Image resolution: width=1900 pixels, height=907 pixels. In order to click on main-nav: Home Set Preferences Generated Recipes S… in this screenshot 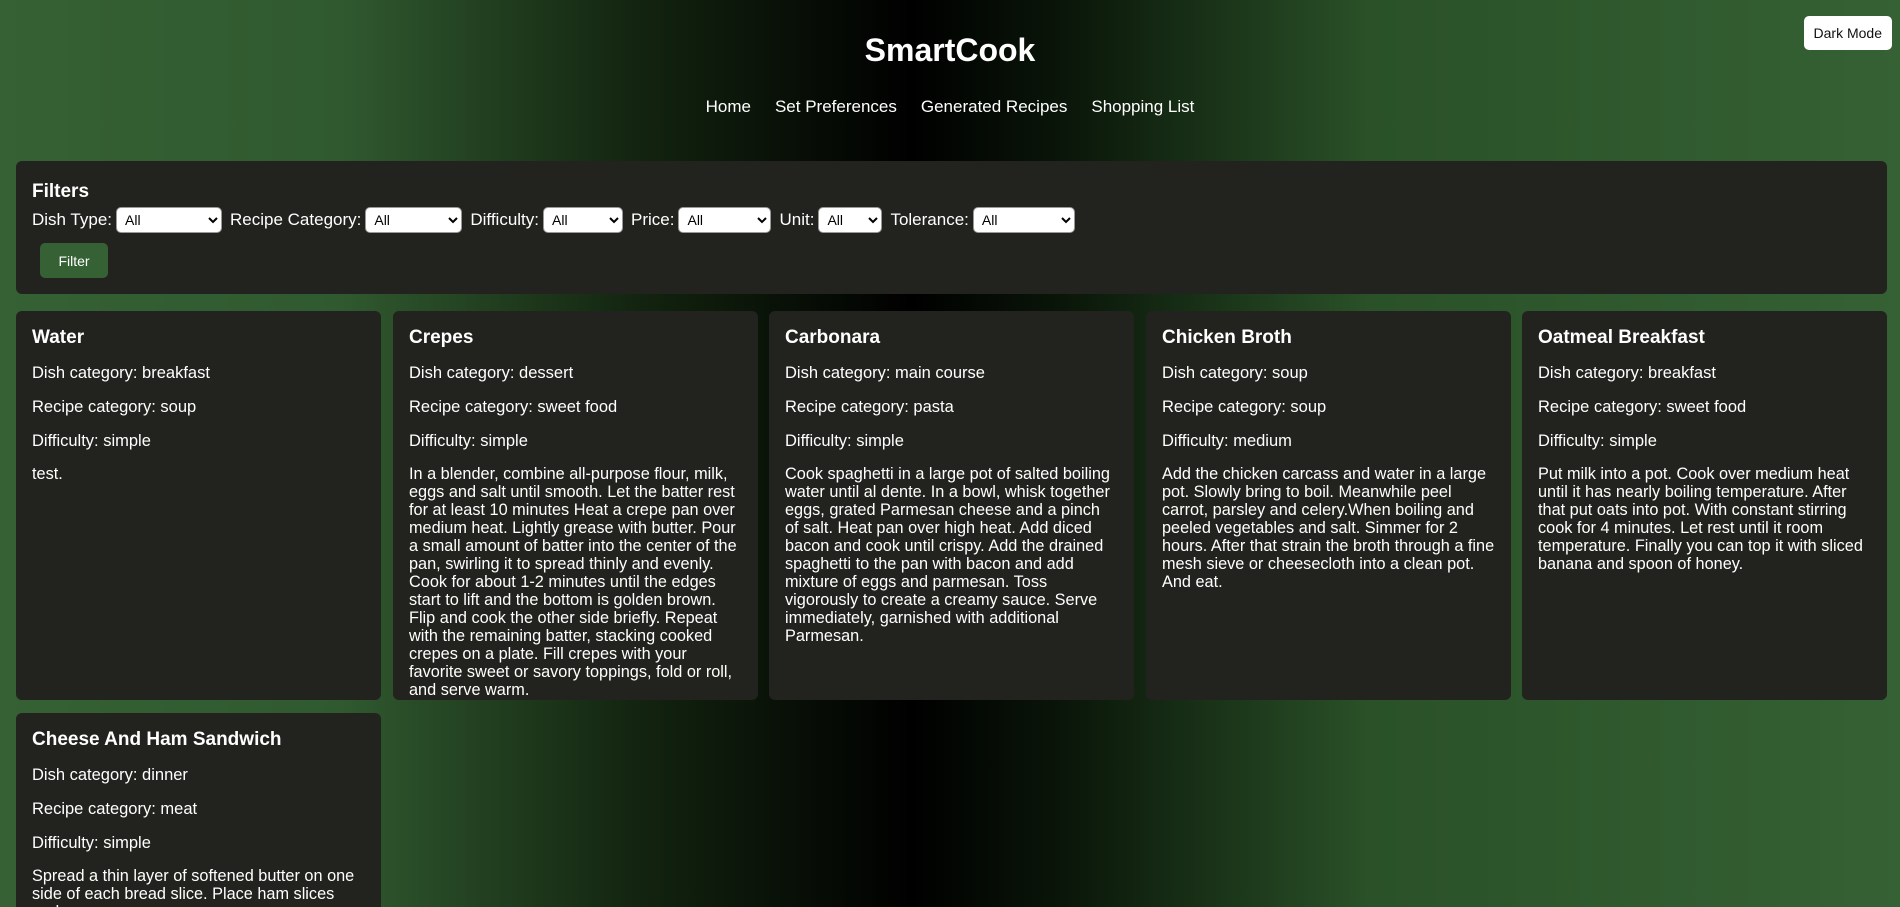, I will do `click(950, 107)`.